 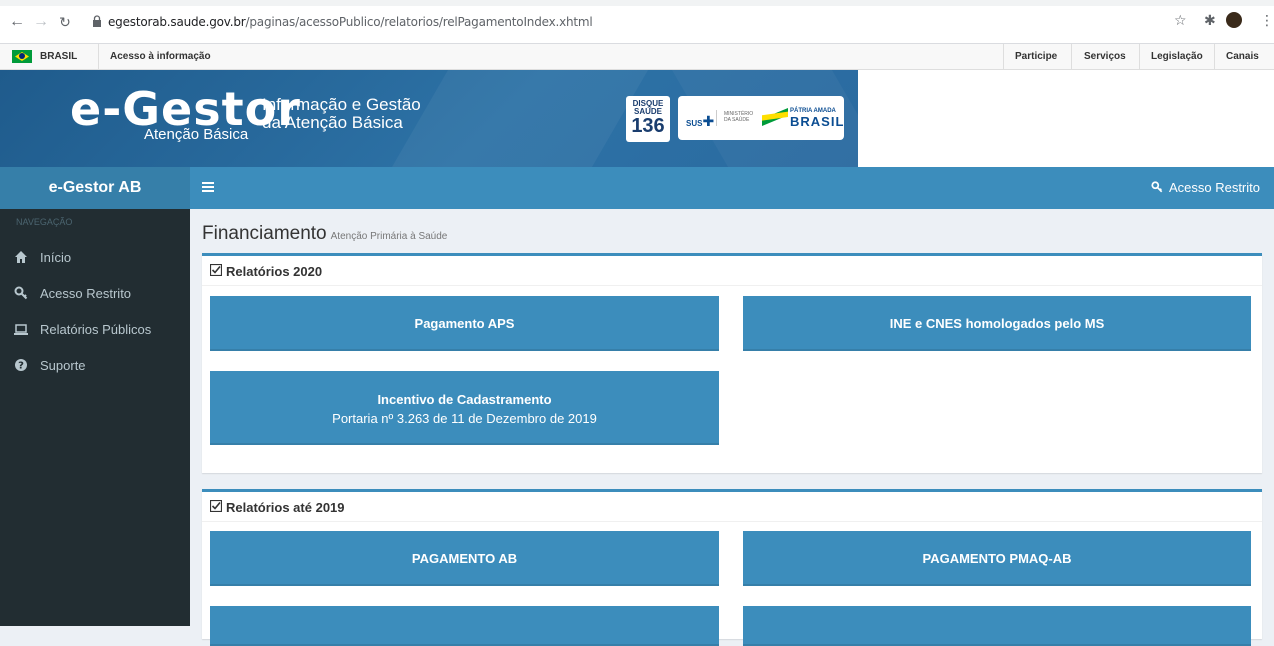 What do you see at coordinates (732, 188) in the screenshot?
I see `top-navbar: Acesso Restrito` at bounding box center [732, 188].